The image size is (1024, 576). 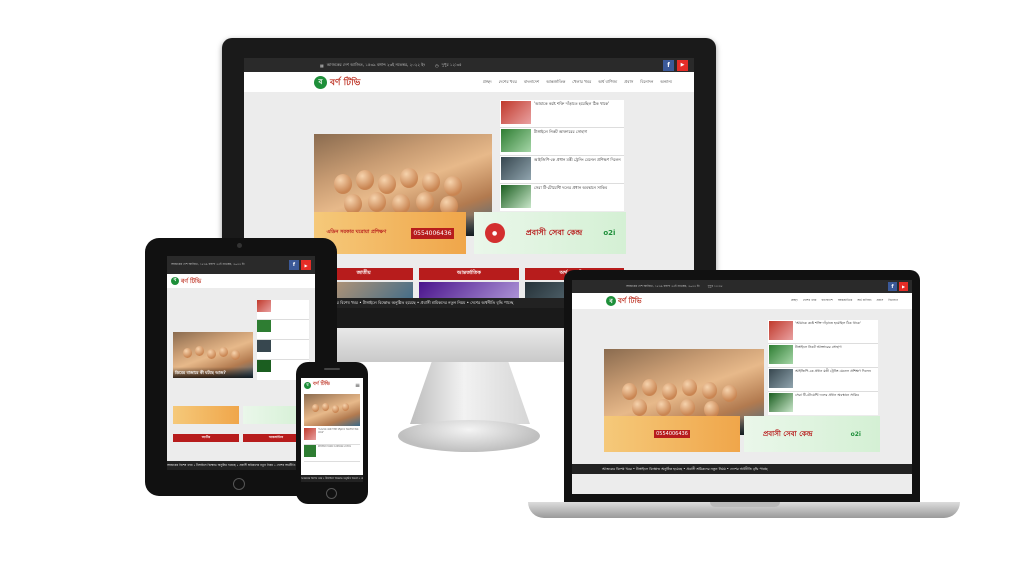 What do you see at coordinates (239, 484) in the screenshot?
I see `tablet-home-button` at bounding box center [239, 484].